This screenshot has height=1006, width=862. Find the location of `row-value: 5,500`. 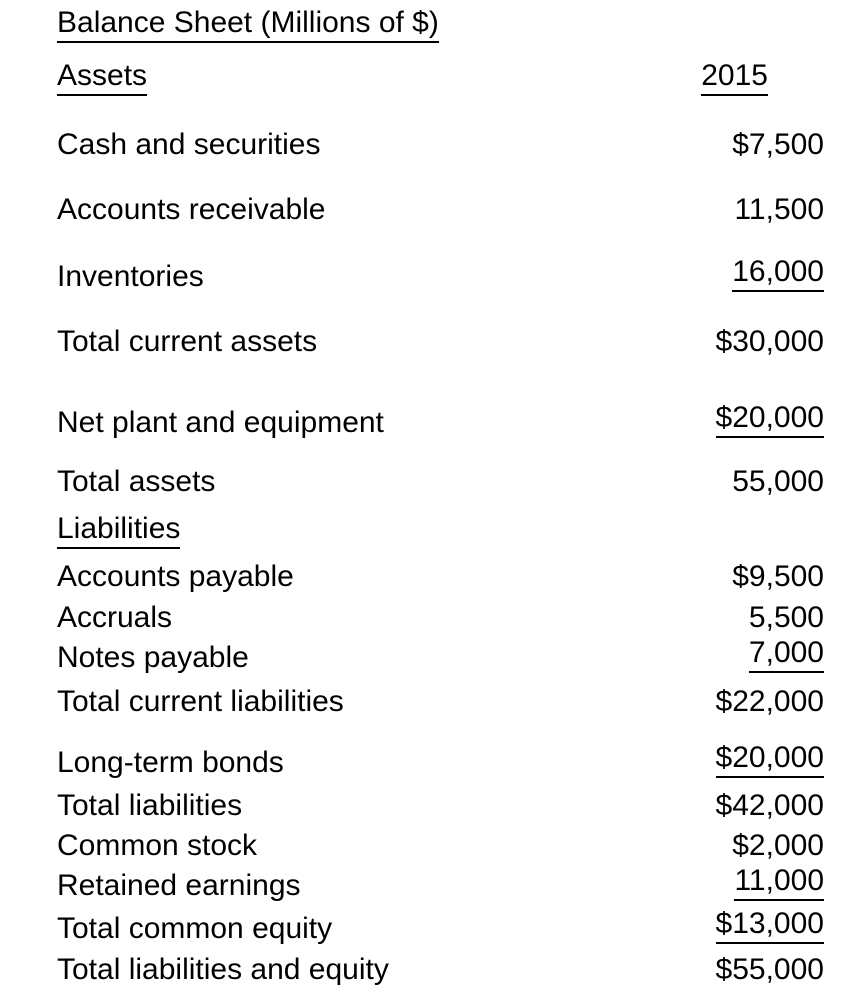

row-value: 5,500 is located at coordinates (786, 617).